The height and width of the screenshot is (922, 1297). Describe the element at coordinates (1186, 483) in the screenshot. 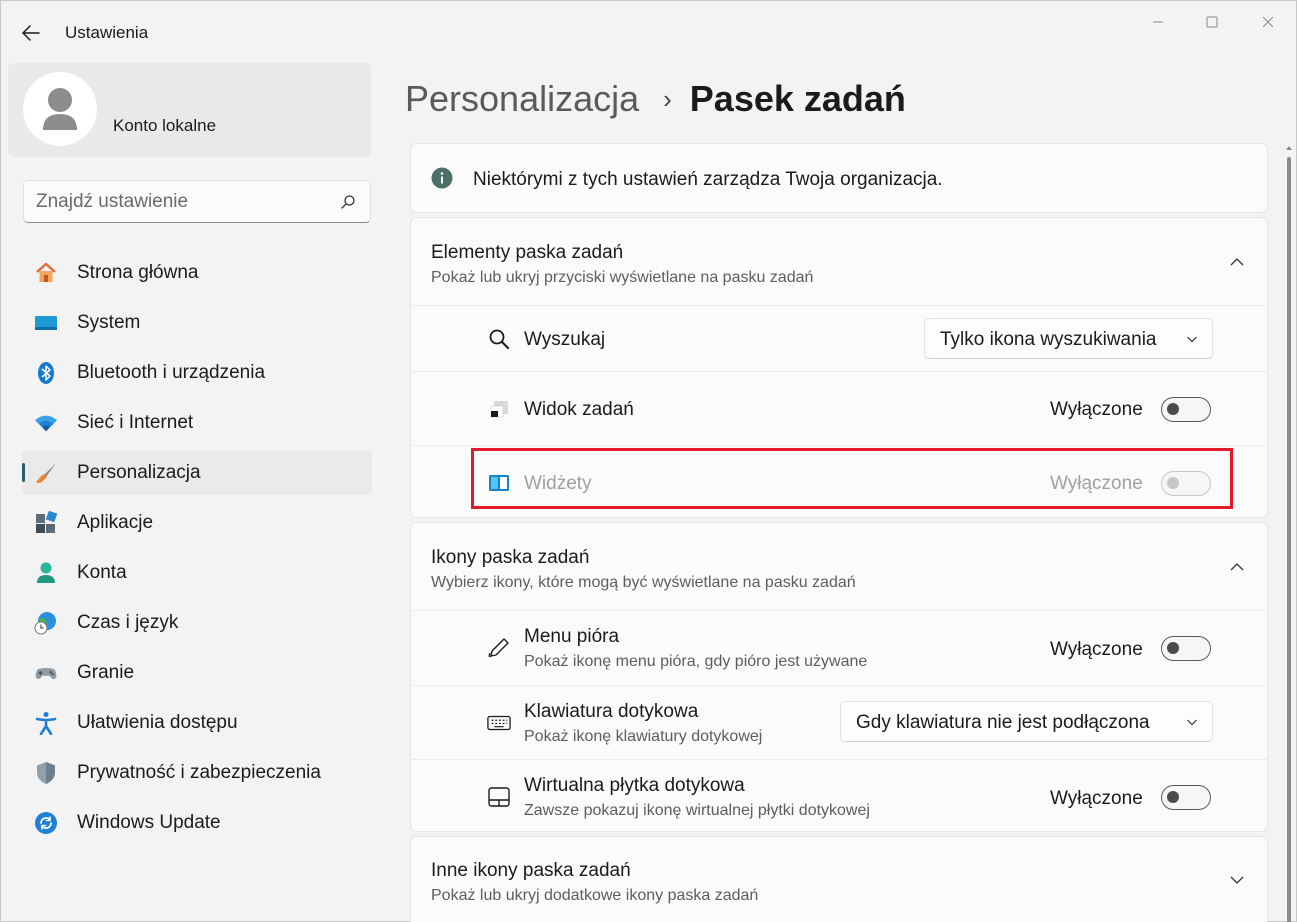

I see `widgets-toggle` at that location.